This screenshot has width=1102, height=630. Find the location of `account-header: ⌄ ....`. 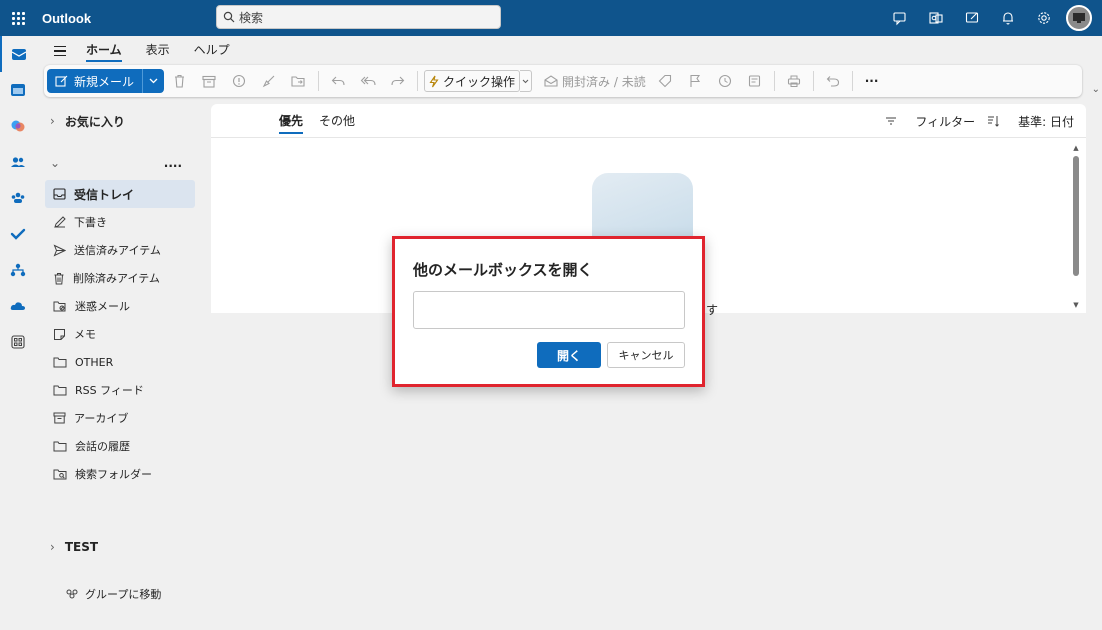

account-header: ⌄ .... is located at coordinates (124, 163).